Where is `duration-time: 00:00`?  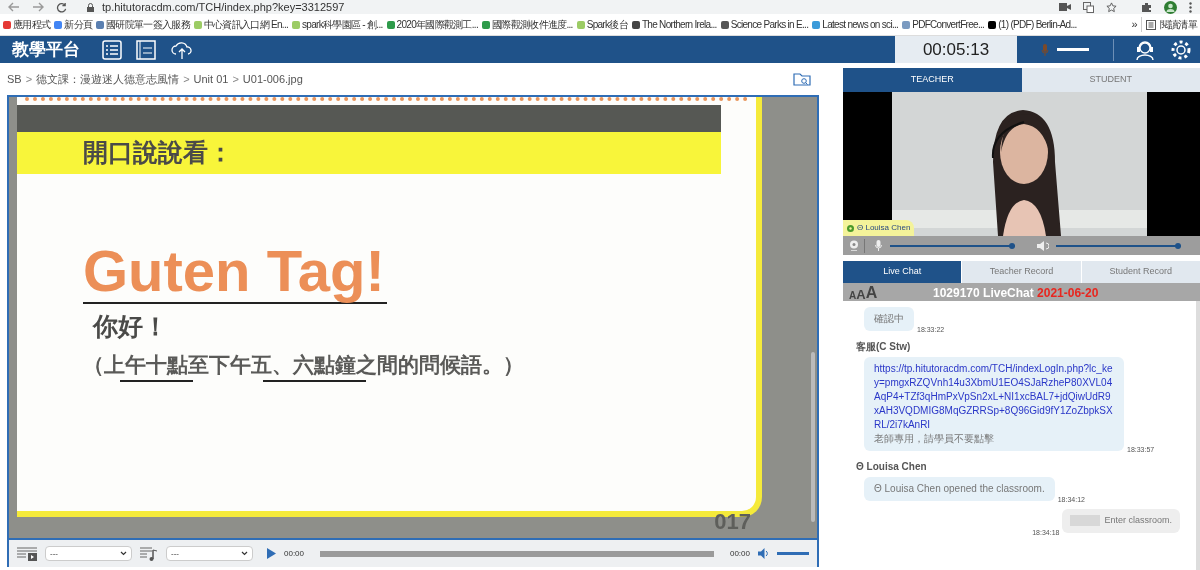
duration-time: 00:00 is located at coordinates (739, 553).